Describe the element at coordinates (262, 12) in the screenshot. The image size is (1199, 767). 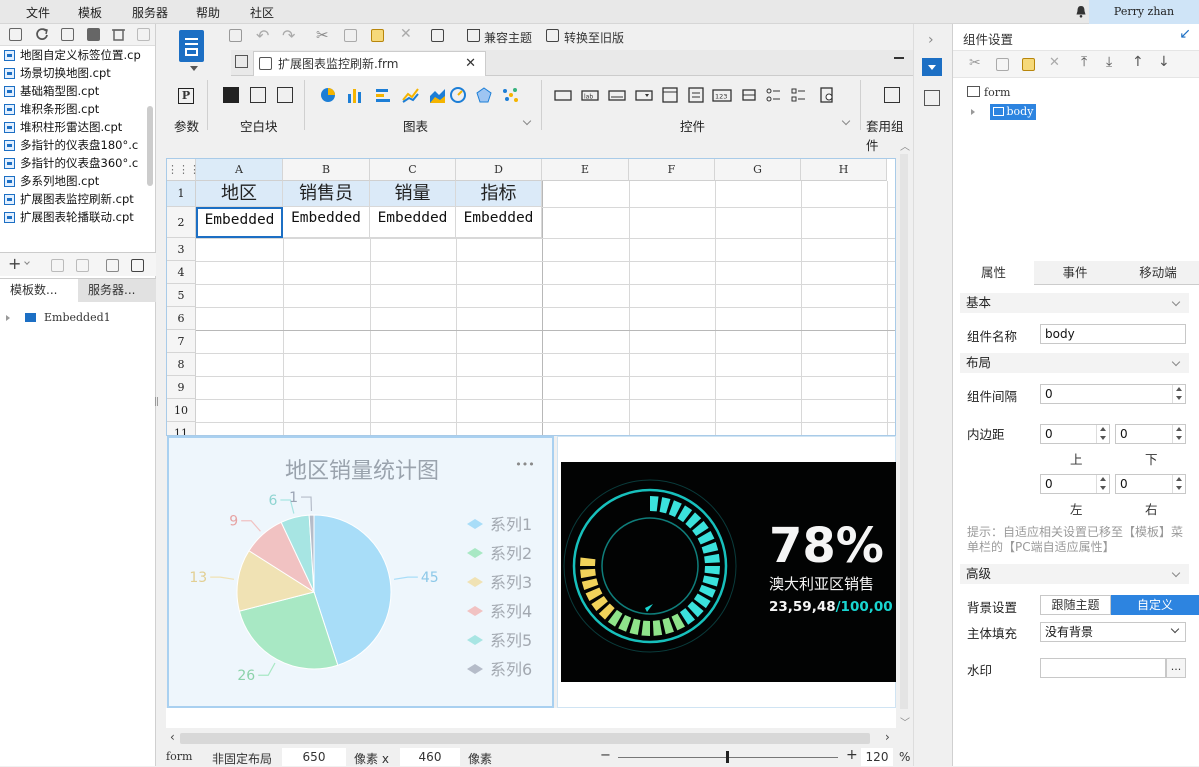
I see `menu-community: 社区` at that location.